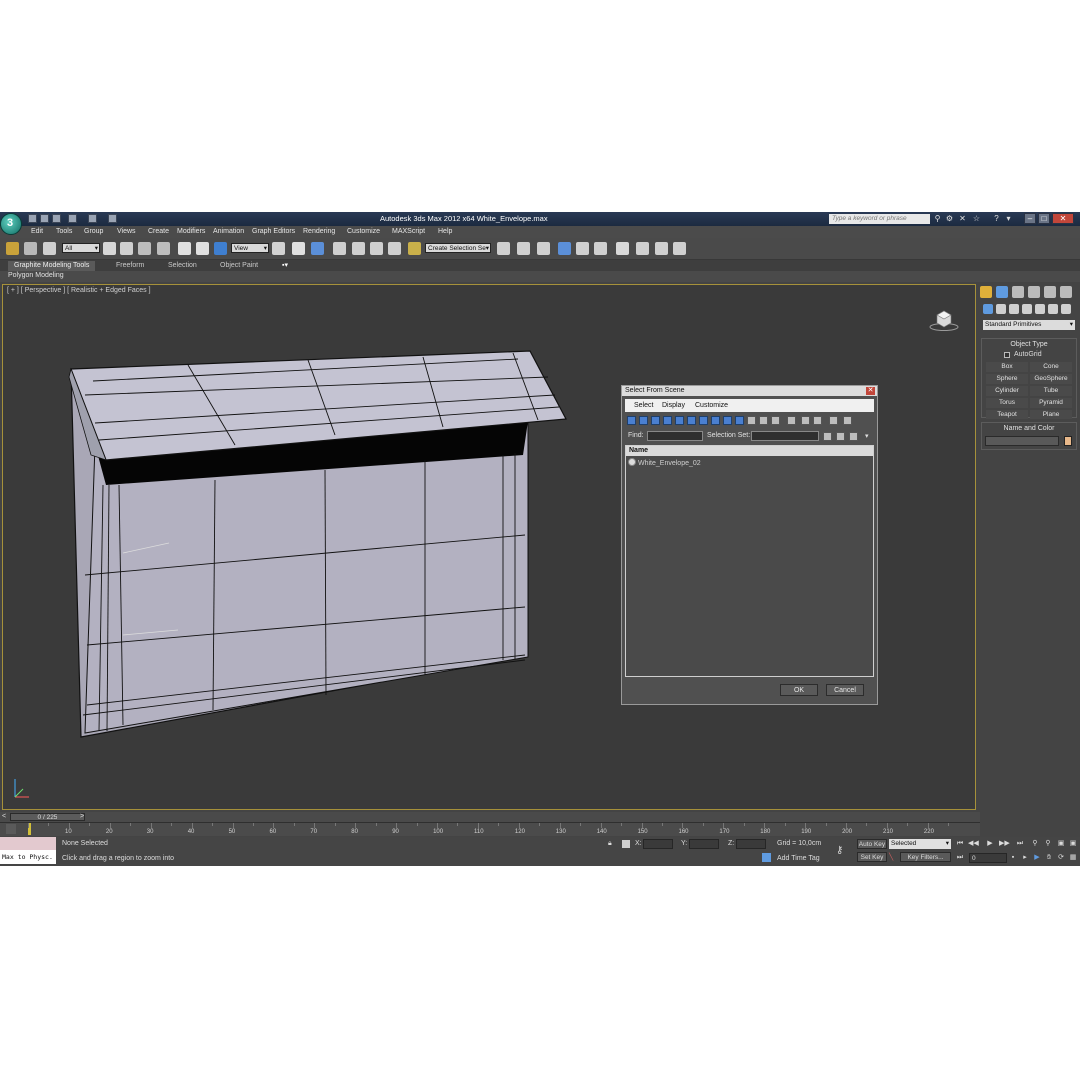 This screenshot has width=1080, height=1080. Describe the element at coordinates (112, 218) in the screenshot. I see `project-folder-icon` at that location.